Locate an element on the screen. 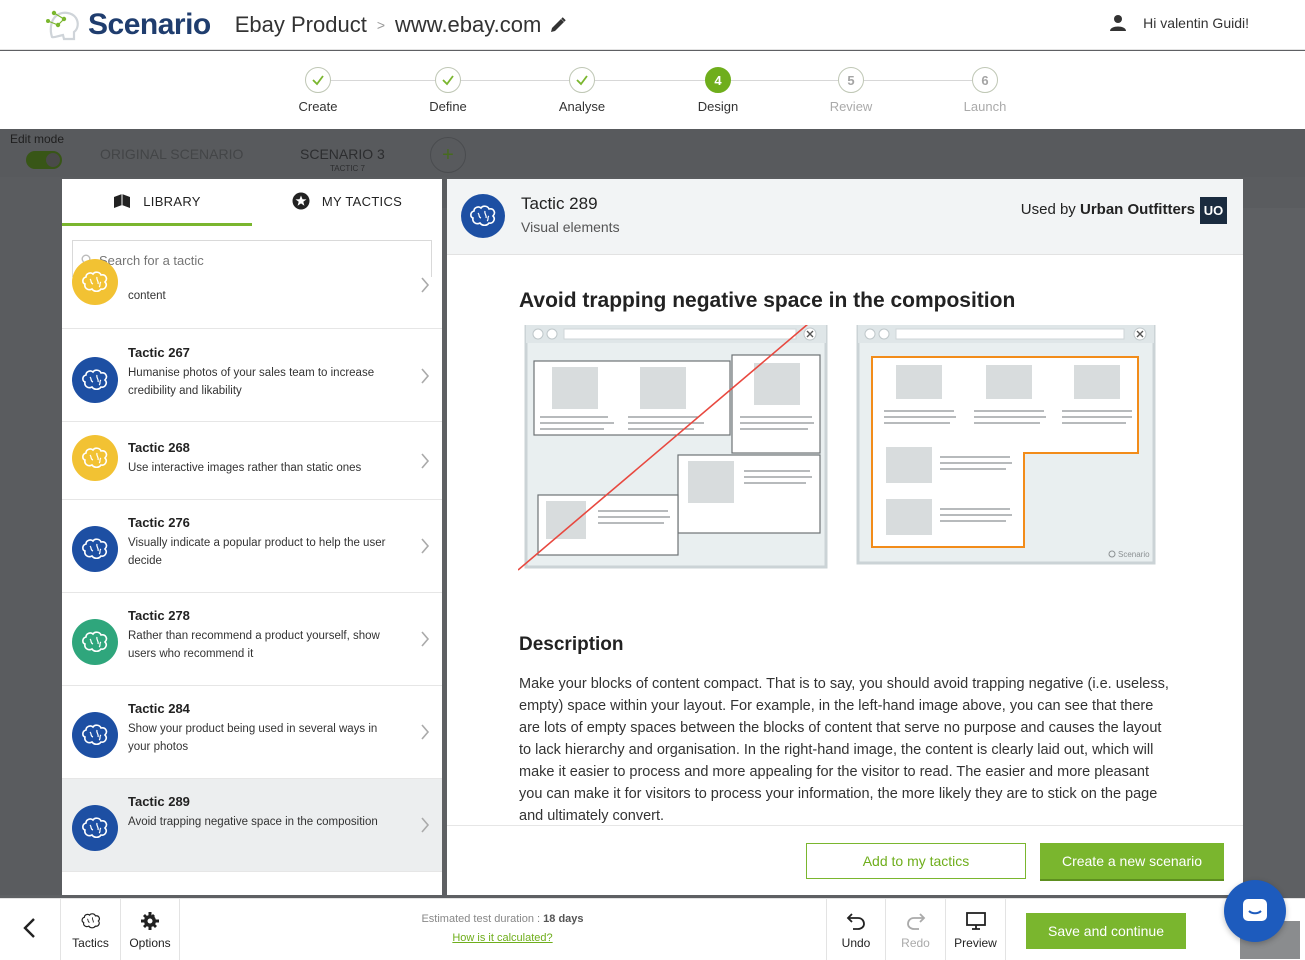 The image size is (1305, 960). step-number: 4 is located at coordinates (718, 80).